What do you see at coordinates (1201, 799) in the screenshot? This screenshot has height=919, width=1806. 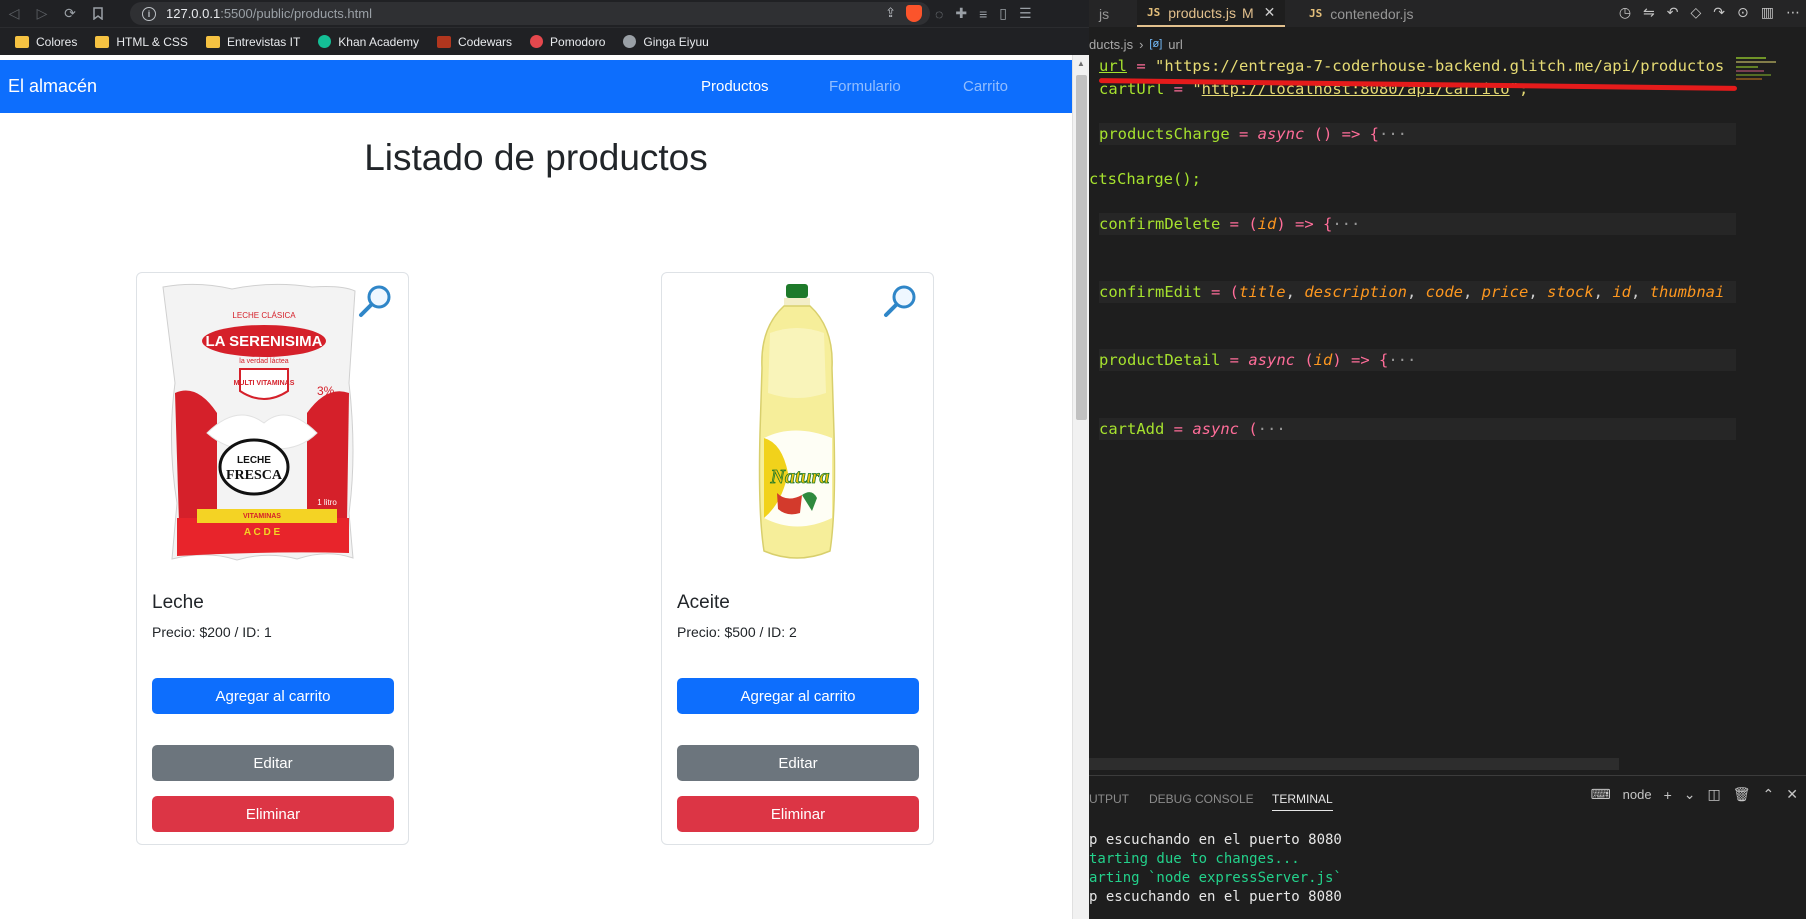 I see `tab-debug-console: DEBUG CONSOLE` at bounding box center [1201, 799].